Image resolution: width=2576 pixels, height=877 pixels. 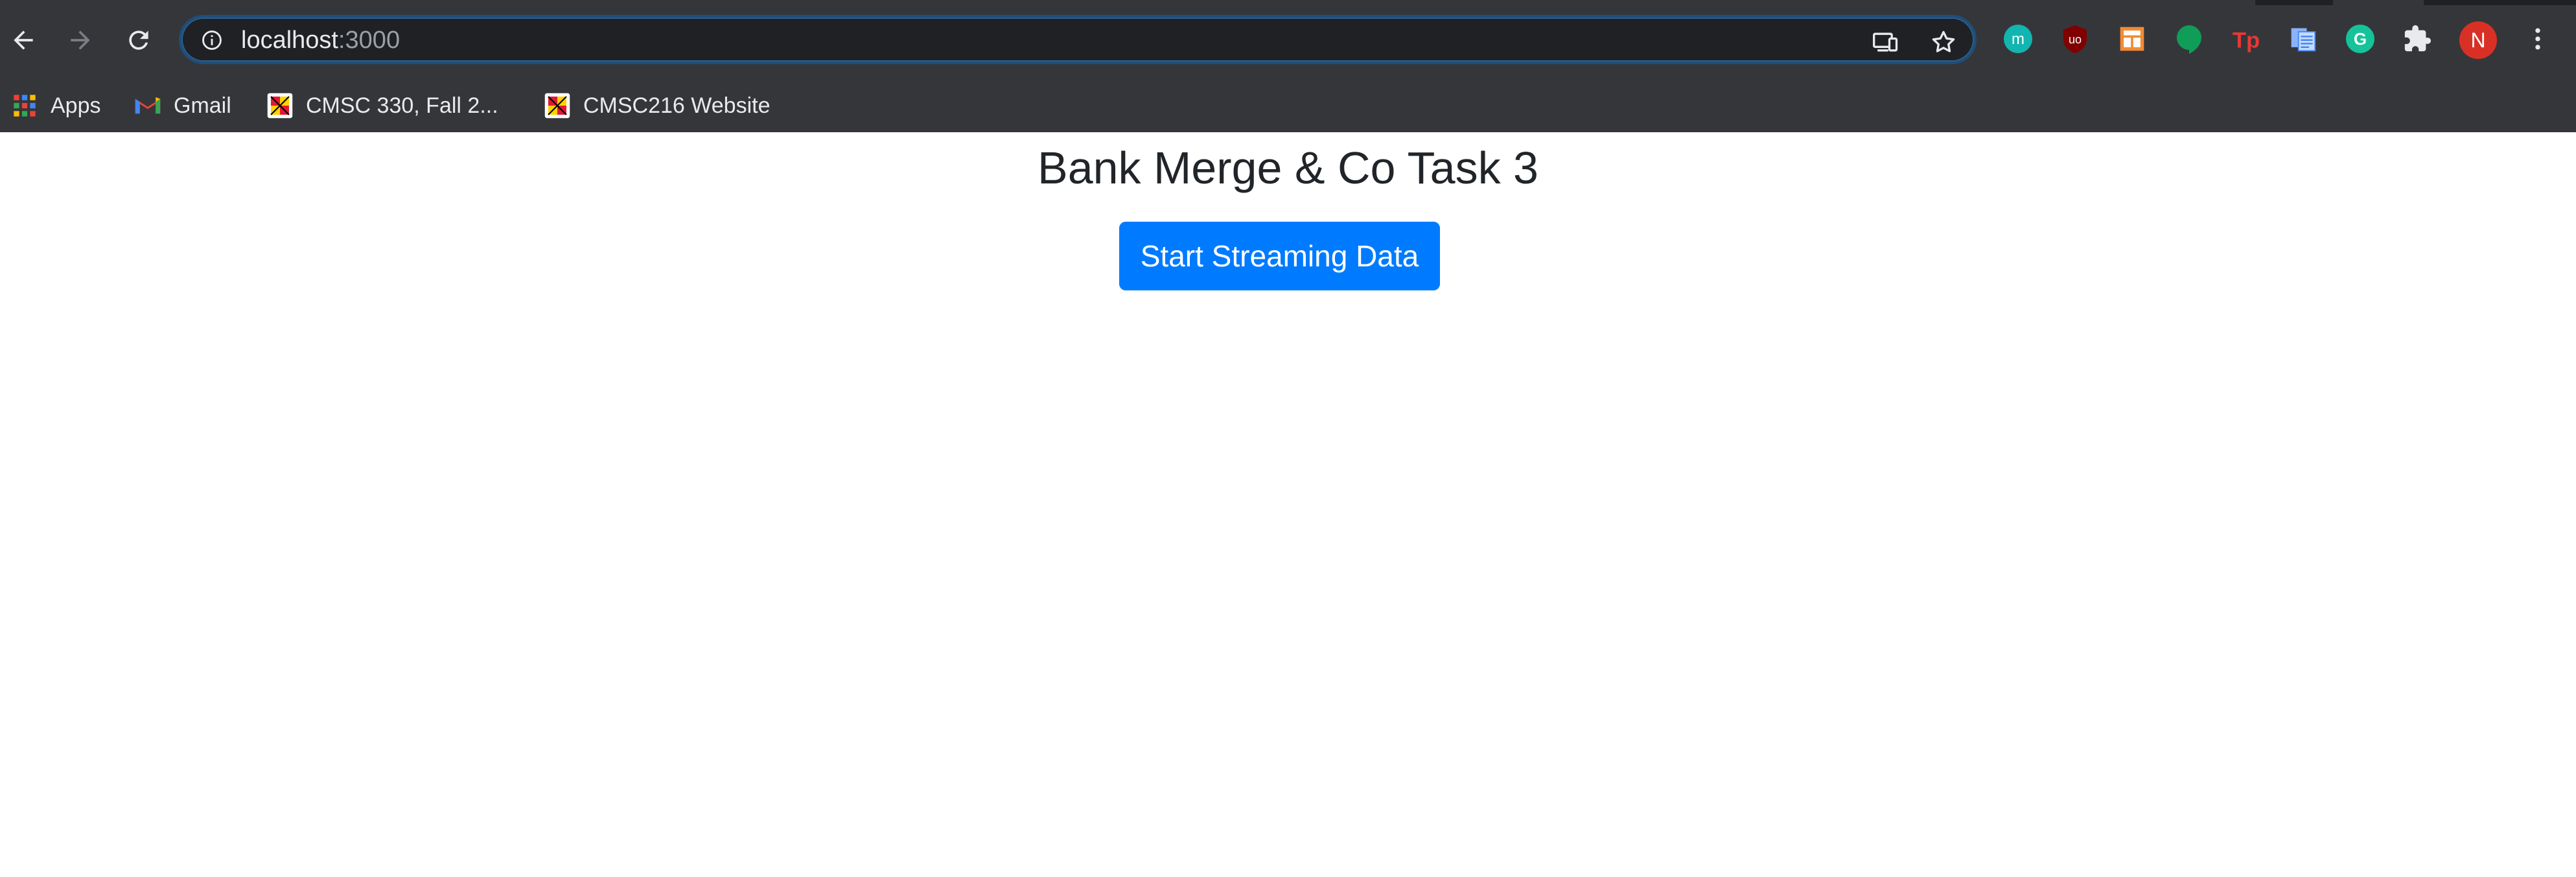 I want to click on puzzle-glyph, so click(x=2418, y=38).